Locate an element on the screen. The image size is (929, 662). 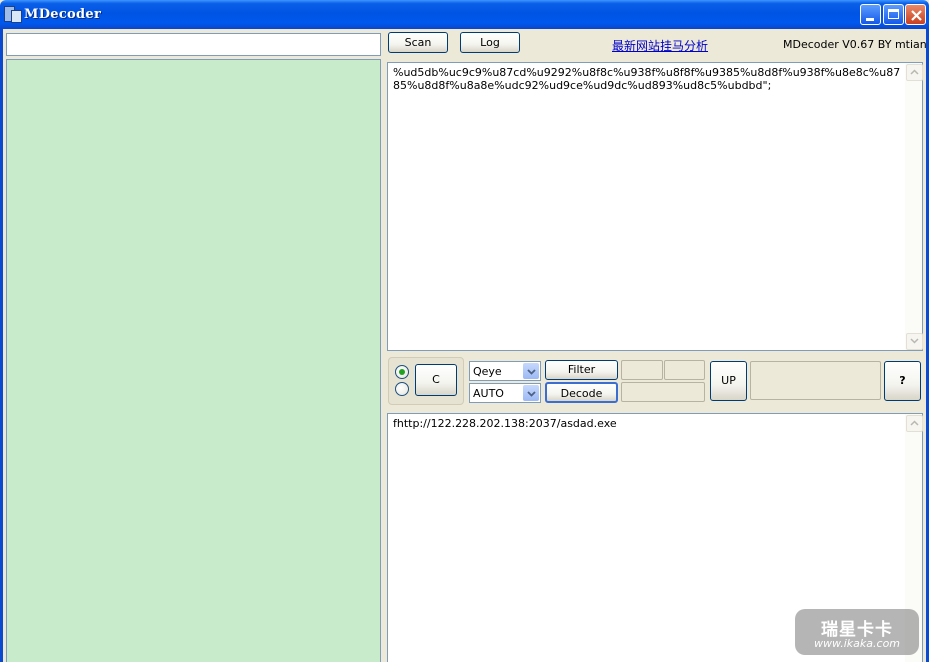
title-bar is located at coordinates (464, 14).